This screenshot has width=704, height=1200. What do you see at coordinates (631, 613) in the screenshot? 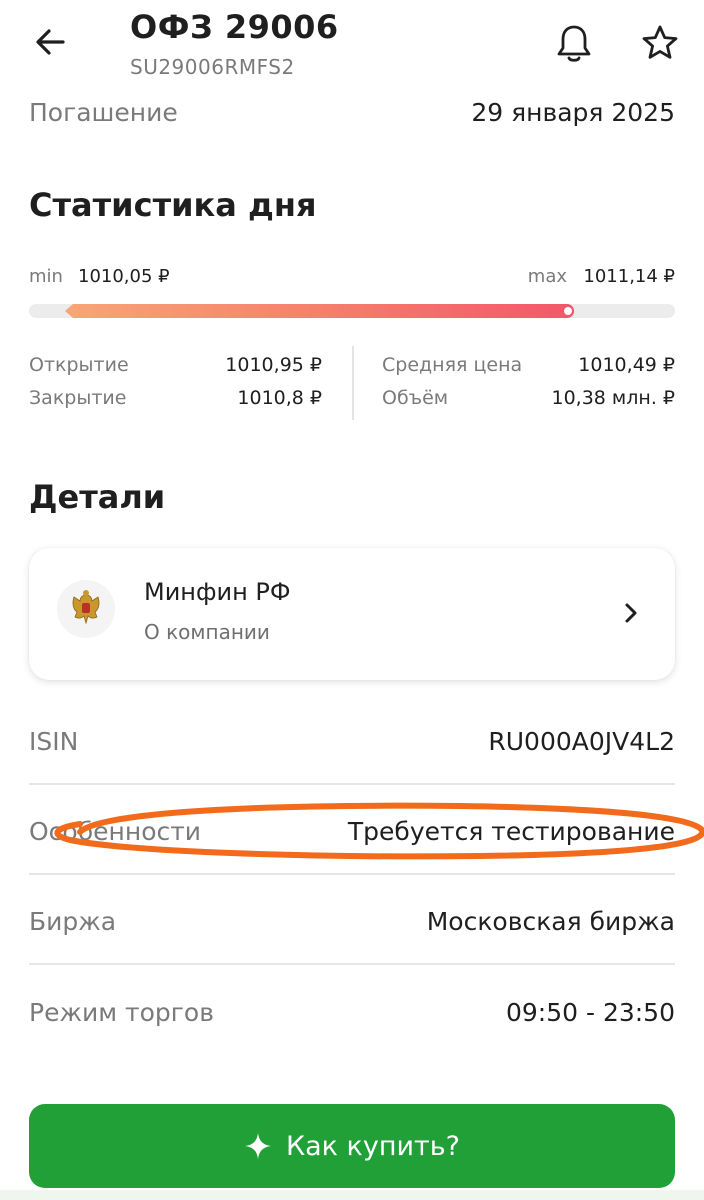
I see `chevron-right-icon` at bounding box center [631, 613].